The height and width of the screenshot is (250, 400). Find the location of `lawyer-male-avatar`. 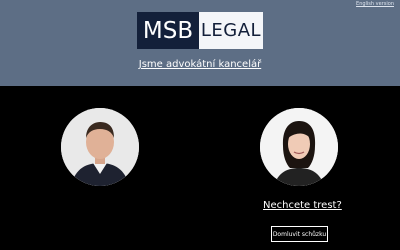

lawyer-male-avatar is located at coordinates (100, 147).